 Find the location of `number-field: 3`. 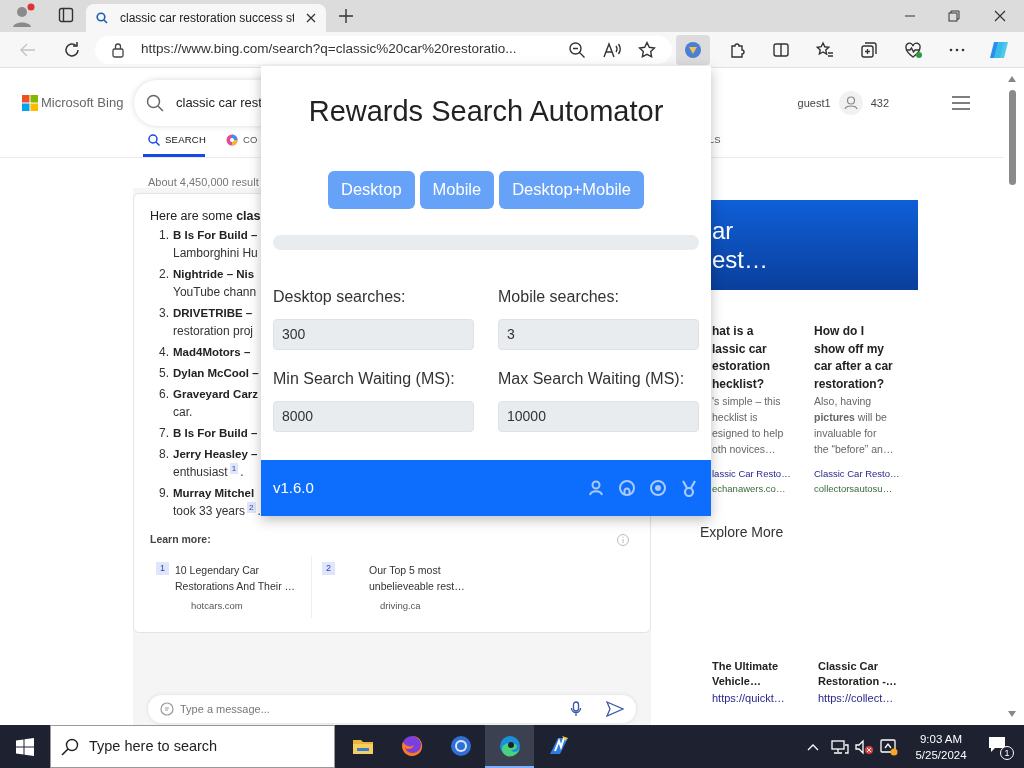

number-field: 3 is located at coordinates (598, 334).